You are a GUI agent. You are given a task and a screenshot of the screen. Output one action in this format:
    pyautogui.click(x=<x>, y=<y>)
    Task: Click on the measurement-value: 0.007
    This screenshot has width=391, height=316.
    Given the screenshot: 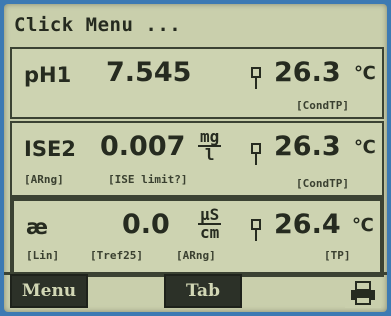 What is the action you would take?
    pyautogui.click(x=143, y=146)
    